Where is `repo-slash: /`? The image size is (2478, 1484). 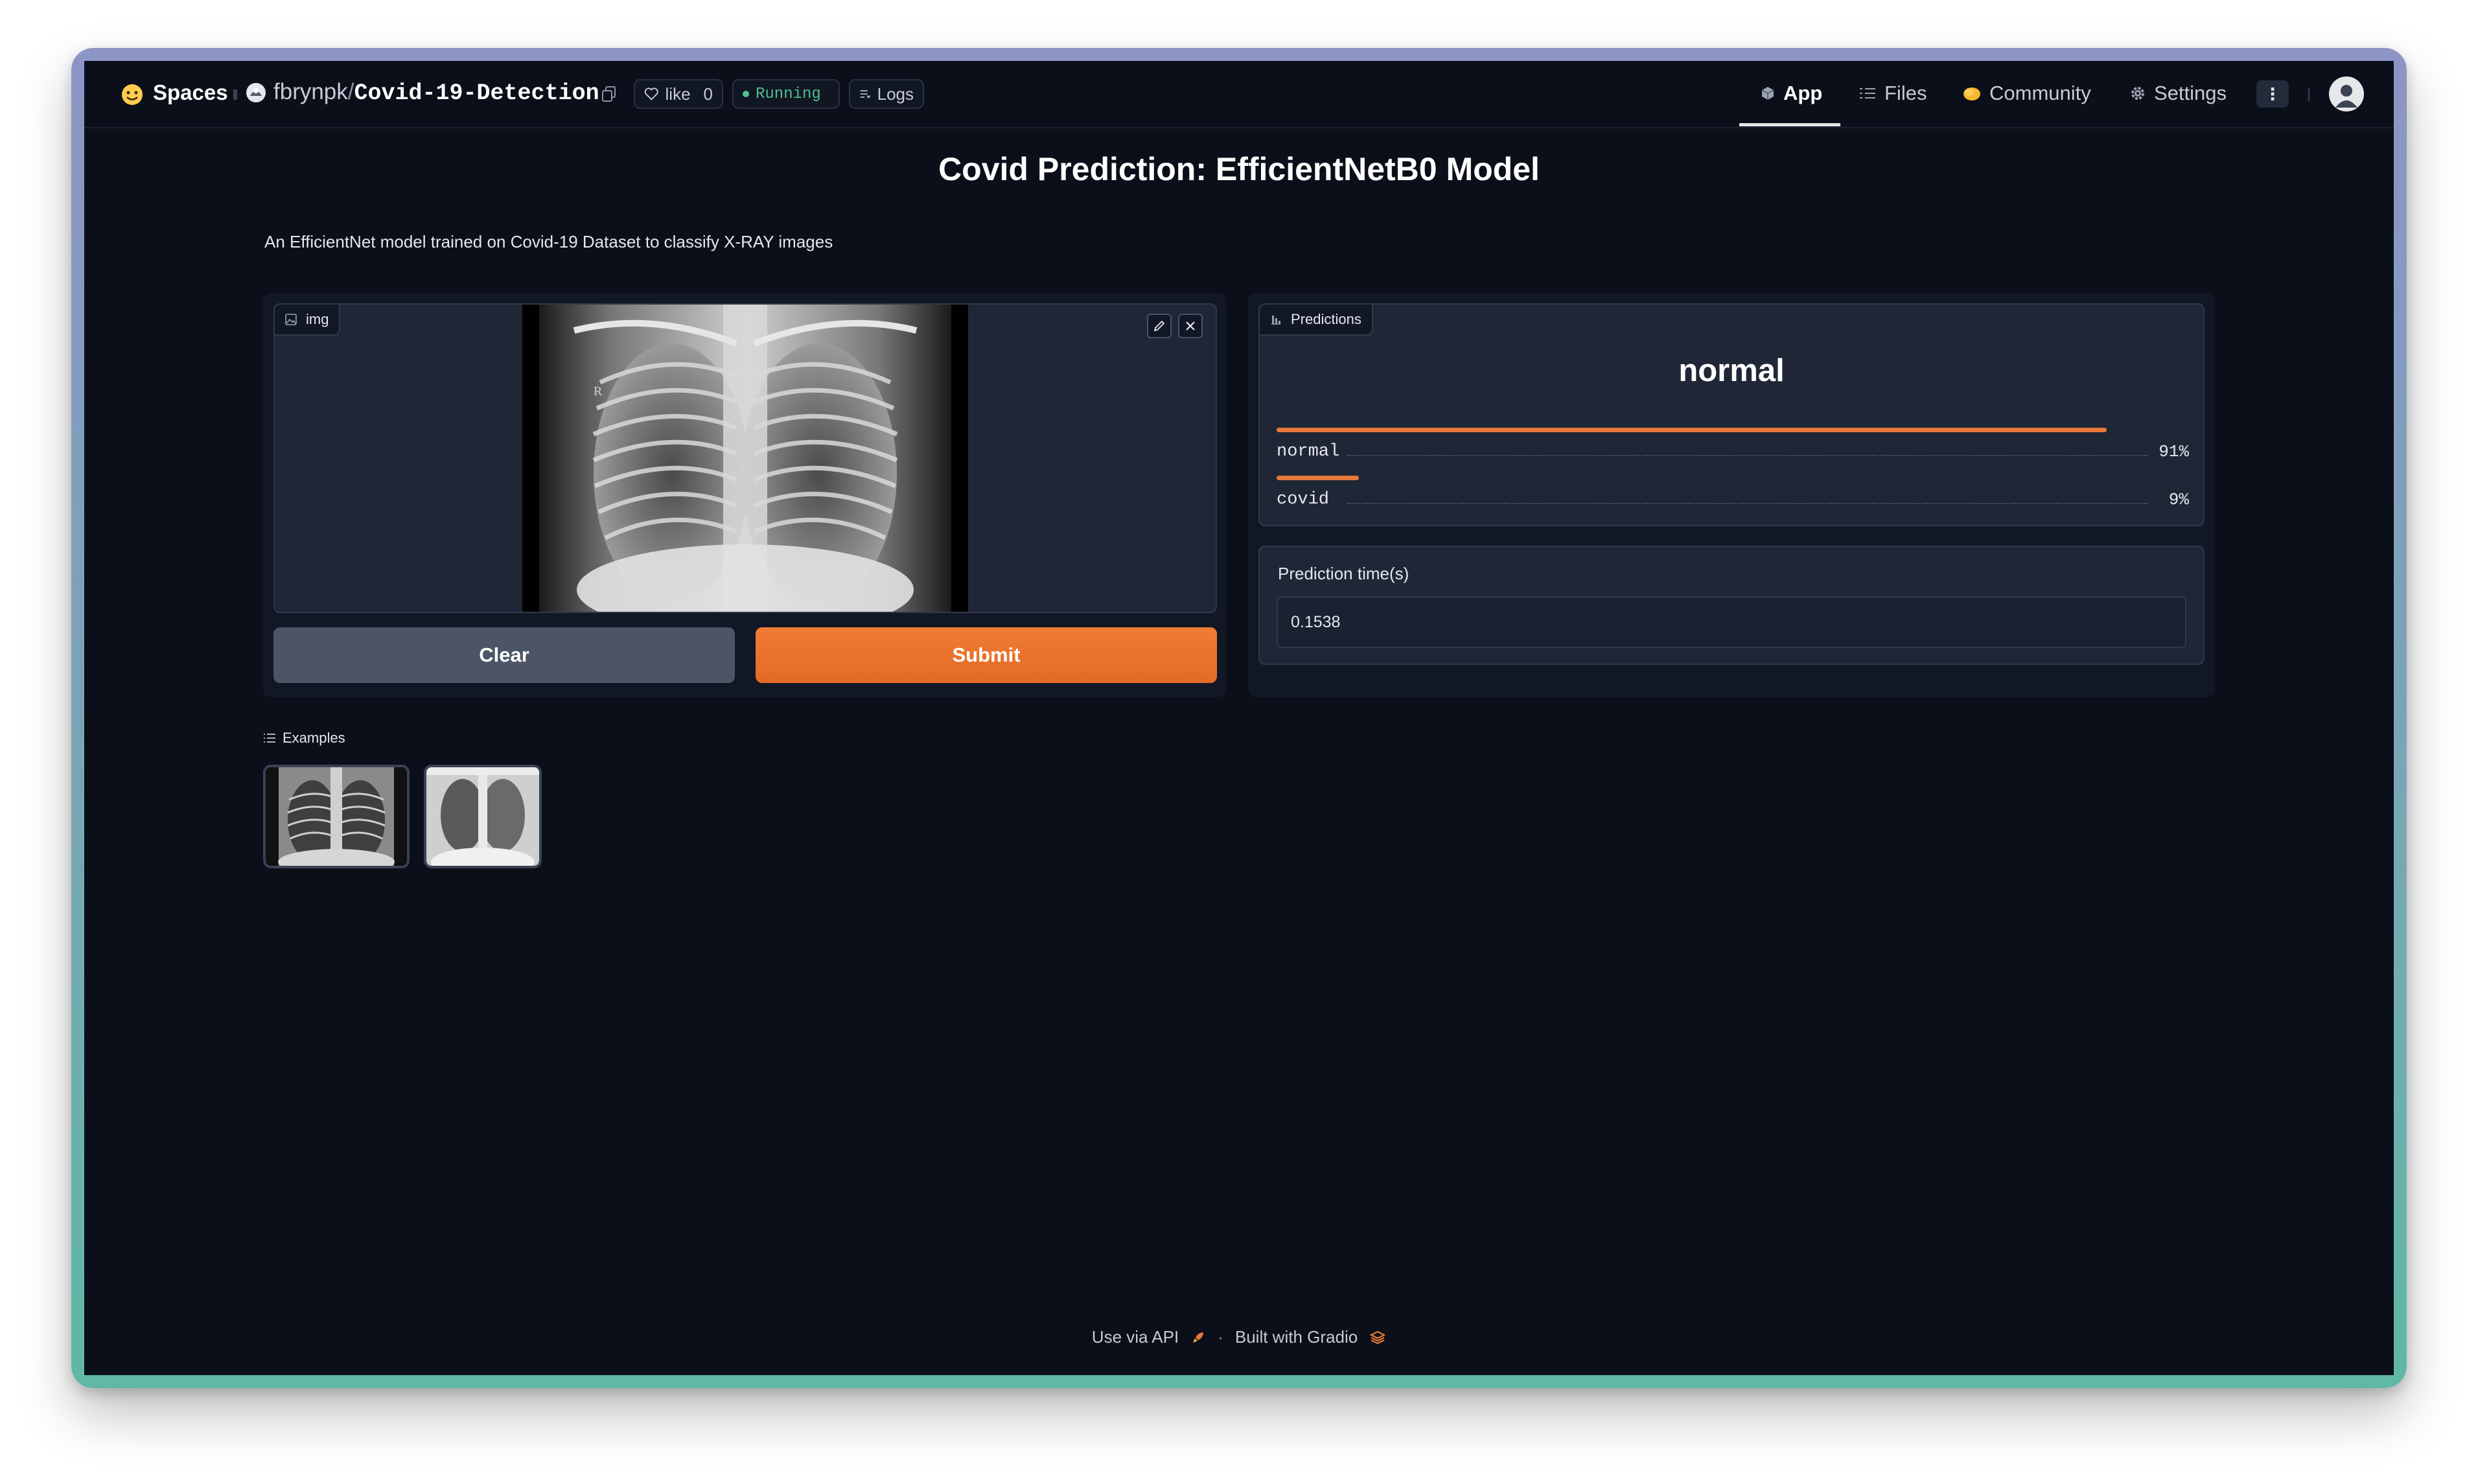 repo-slash: / is located at coordinates (350, 92).